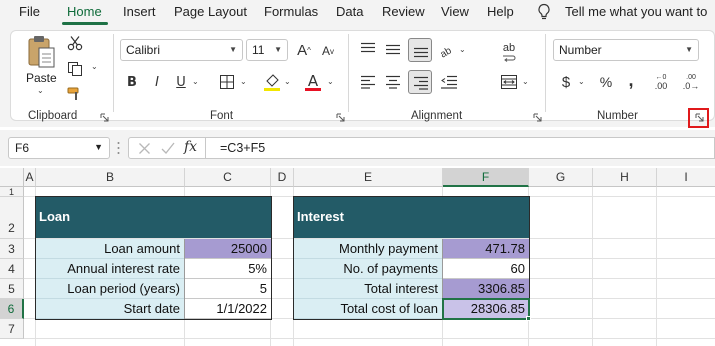 This screenshot has height=346, width=715. What do you see at coordinates (12, 192) in the screenshot?
I see `row-header-1: 1` at bounding box center [12, 192].